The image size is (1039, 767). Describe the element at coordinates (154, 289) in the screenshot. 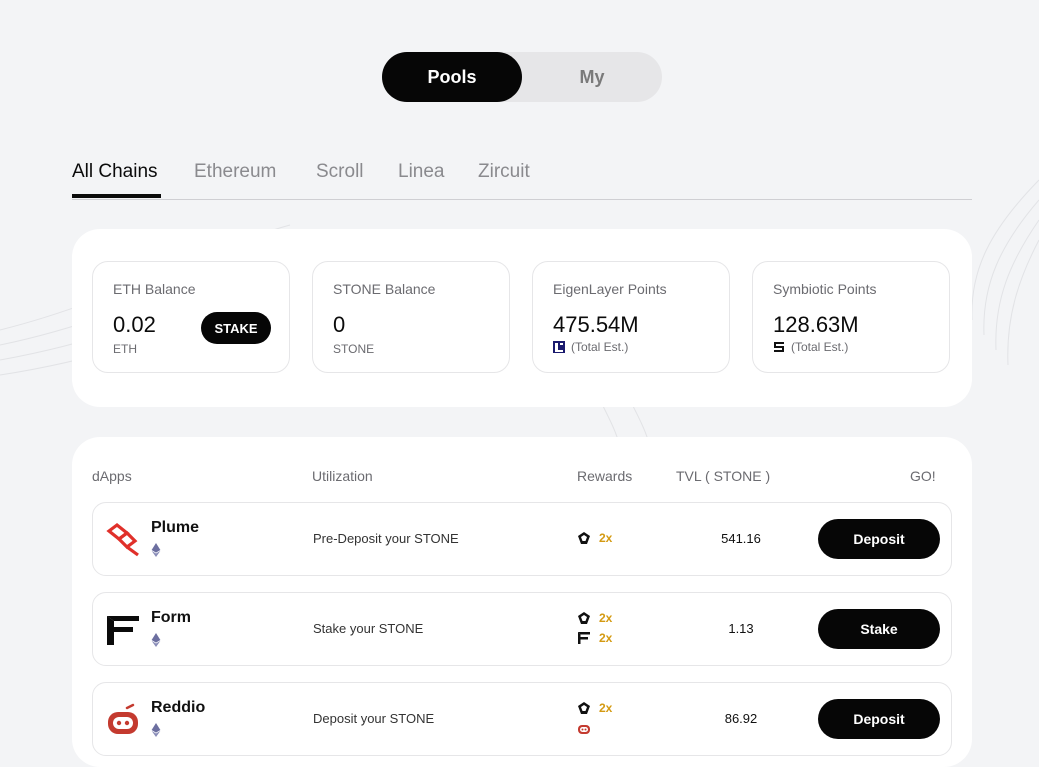

I see `stat-label: ETH Balance` at that location.